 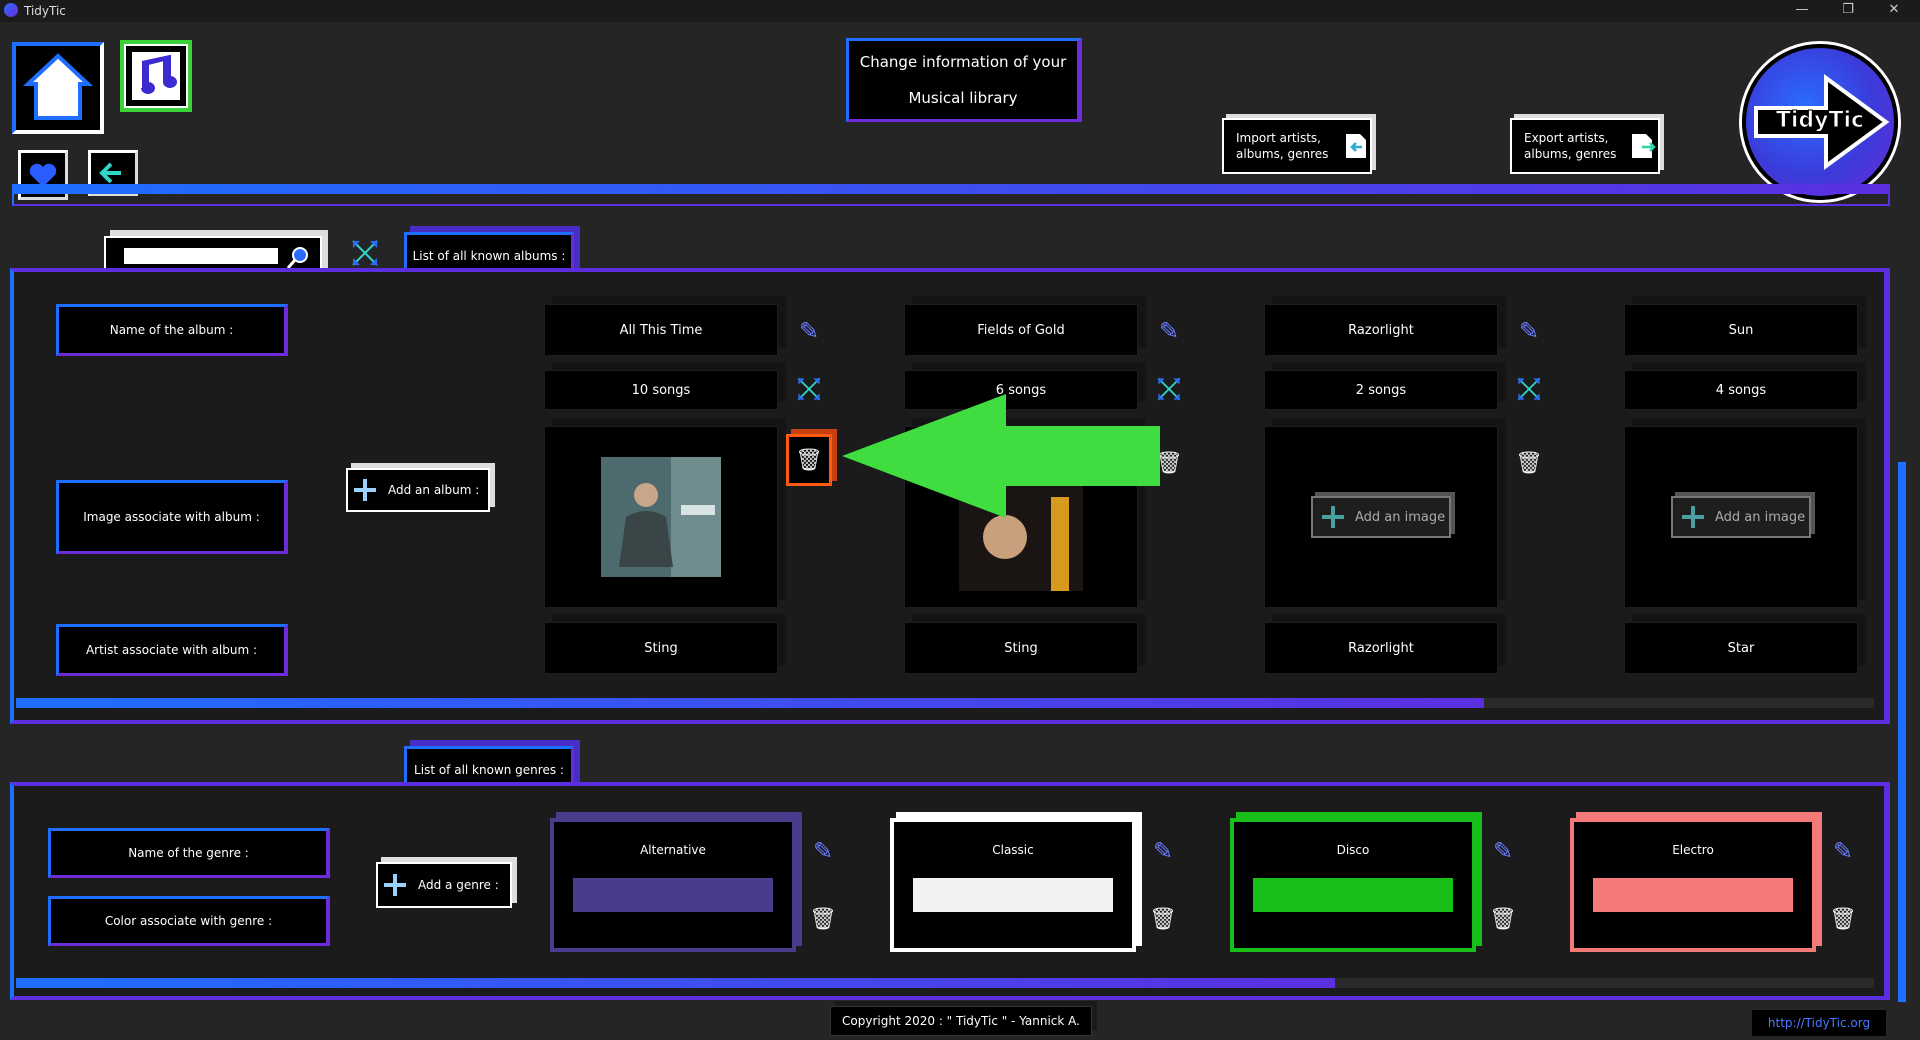 I want to click on home-icon, so click(x=58, y=86).